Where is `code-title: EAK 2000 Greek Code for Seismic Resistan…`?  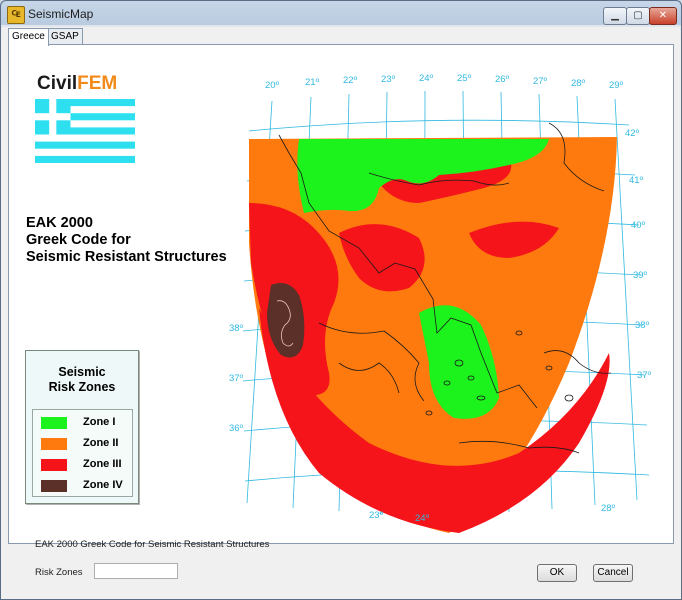 code-title: EAK 2000 Greek Code for Seismic Resistan… is located at coordinates (131, 240).